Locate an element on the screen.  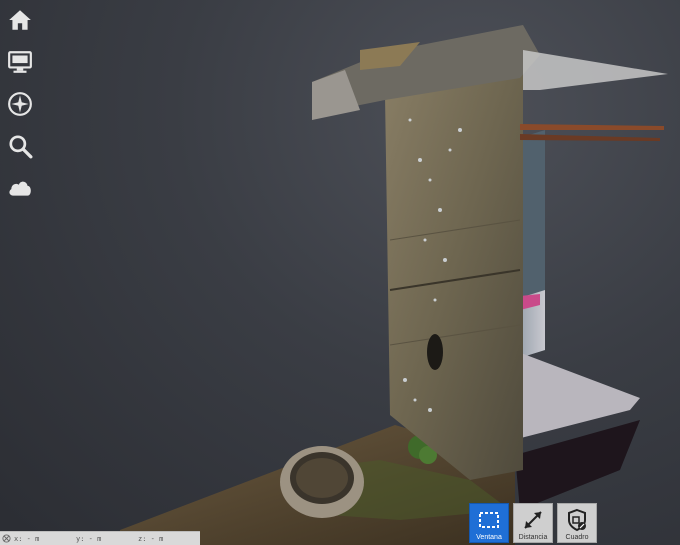
window-select-button: Ventana is located at coordinates (489, 523).